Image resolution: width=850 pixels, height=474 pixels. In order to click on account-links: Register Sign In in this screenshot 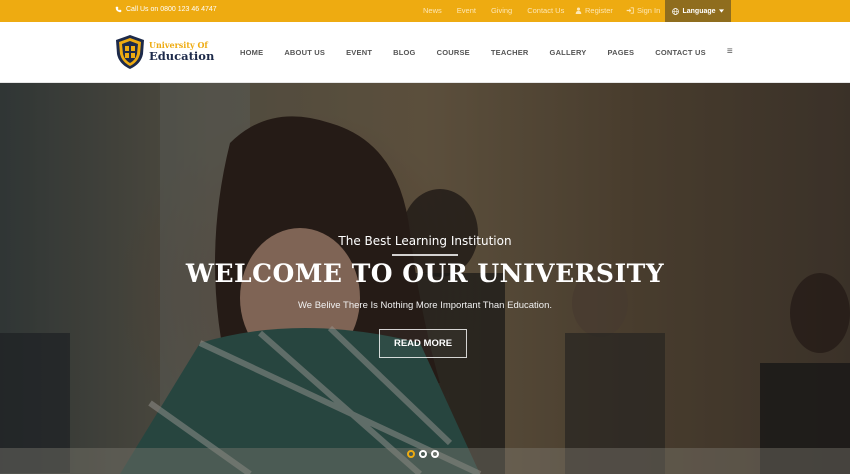, I will do `click(617, 10)`.